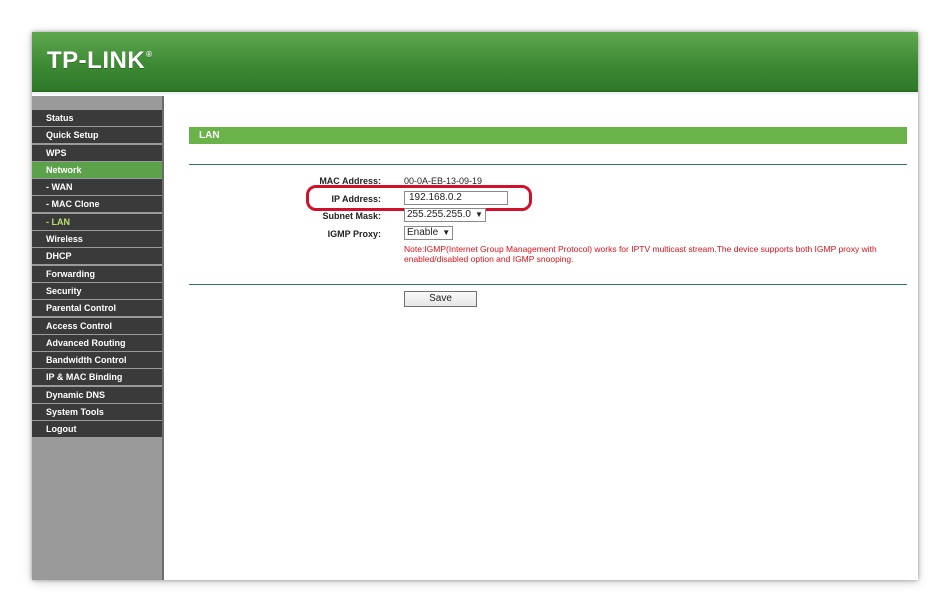 The height and width of the screenshot is (612, 950). I want to click on ip-address-label: IP Address:, so click(356, 199).